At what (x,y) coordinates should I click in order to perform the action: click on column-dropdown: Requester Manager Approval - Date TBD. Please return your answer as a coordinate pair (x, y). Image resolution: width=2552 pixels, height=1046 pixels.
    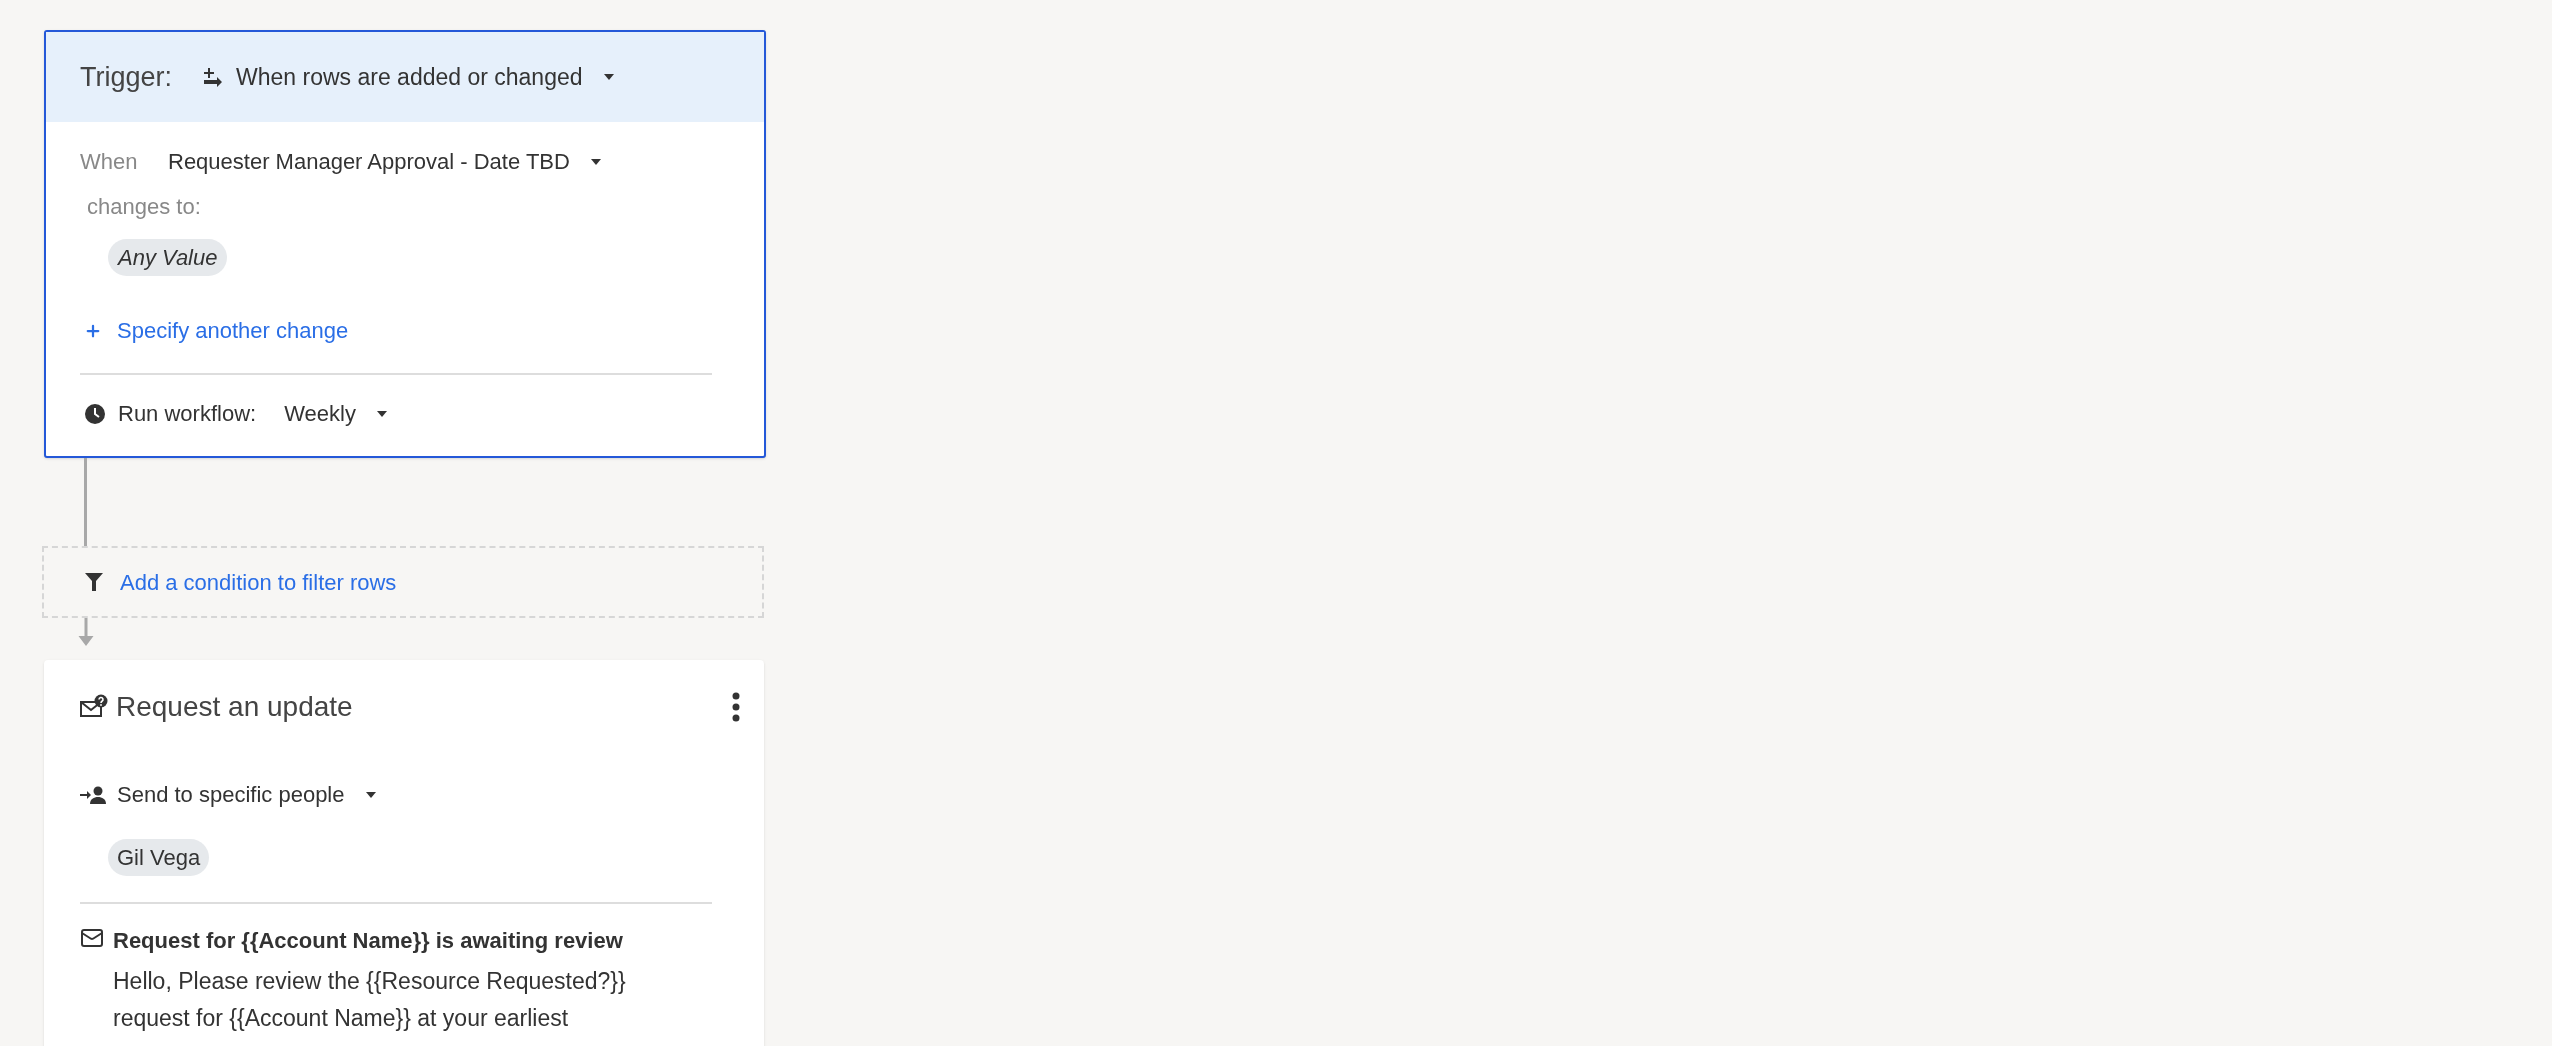
    Looking at the image, I should click on (385, 161).